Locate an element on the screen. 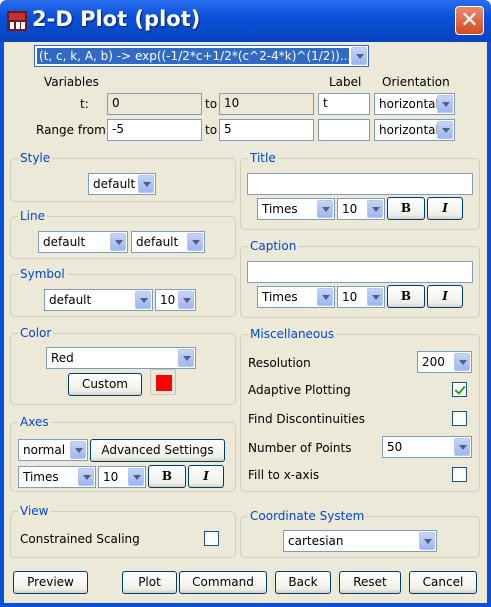  color-value: Red is located at coordinates (62, 358).